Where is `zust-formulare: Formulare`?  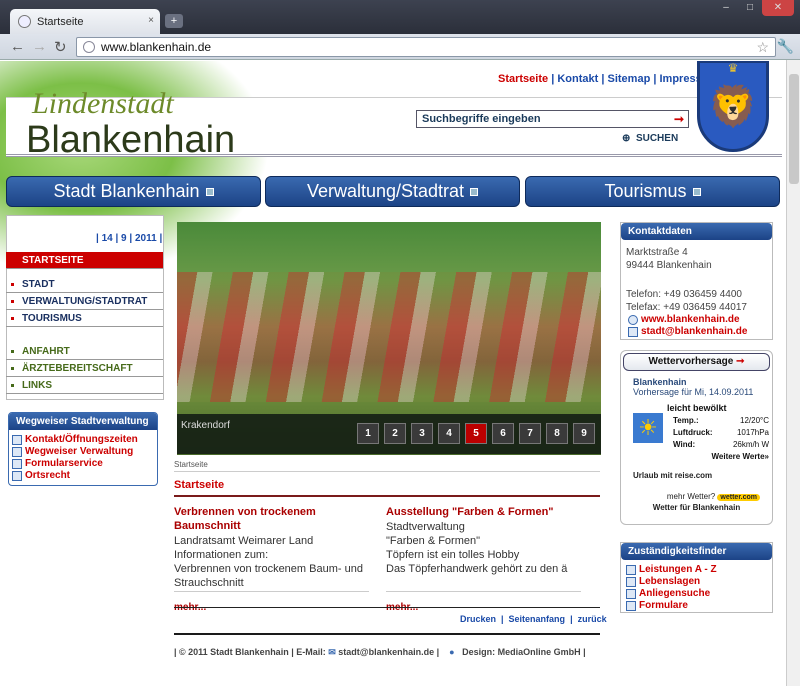 zust-formulare: Formulare is located at coordinates (696, 606).